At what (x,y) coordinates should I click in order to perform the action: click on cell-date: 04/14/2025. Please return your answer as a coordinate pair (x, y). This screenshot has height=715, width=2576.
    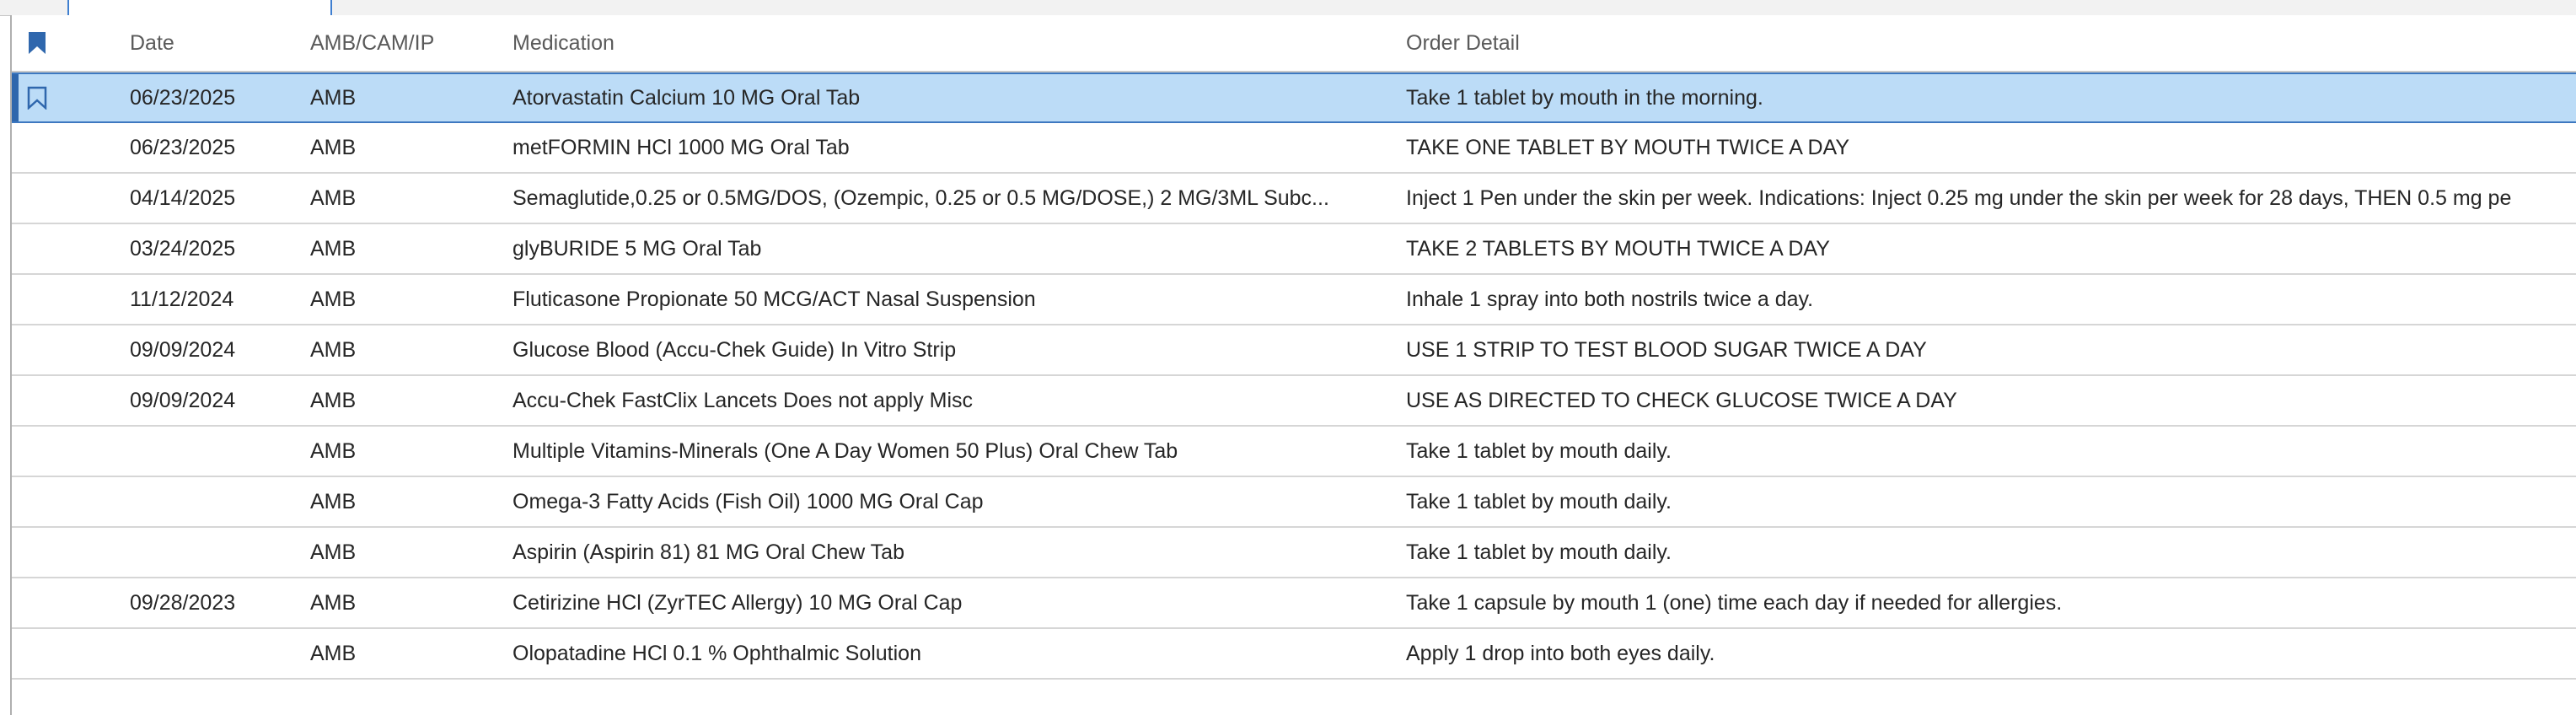
    Looking at the image, I should click on (214, 198).